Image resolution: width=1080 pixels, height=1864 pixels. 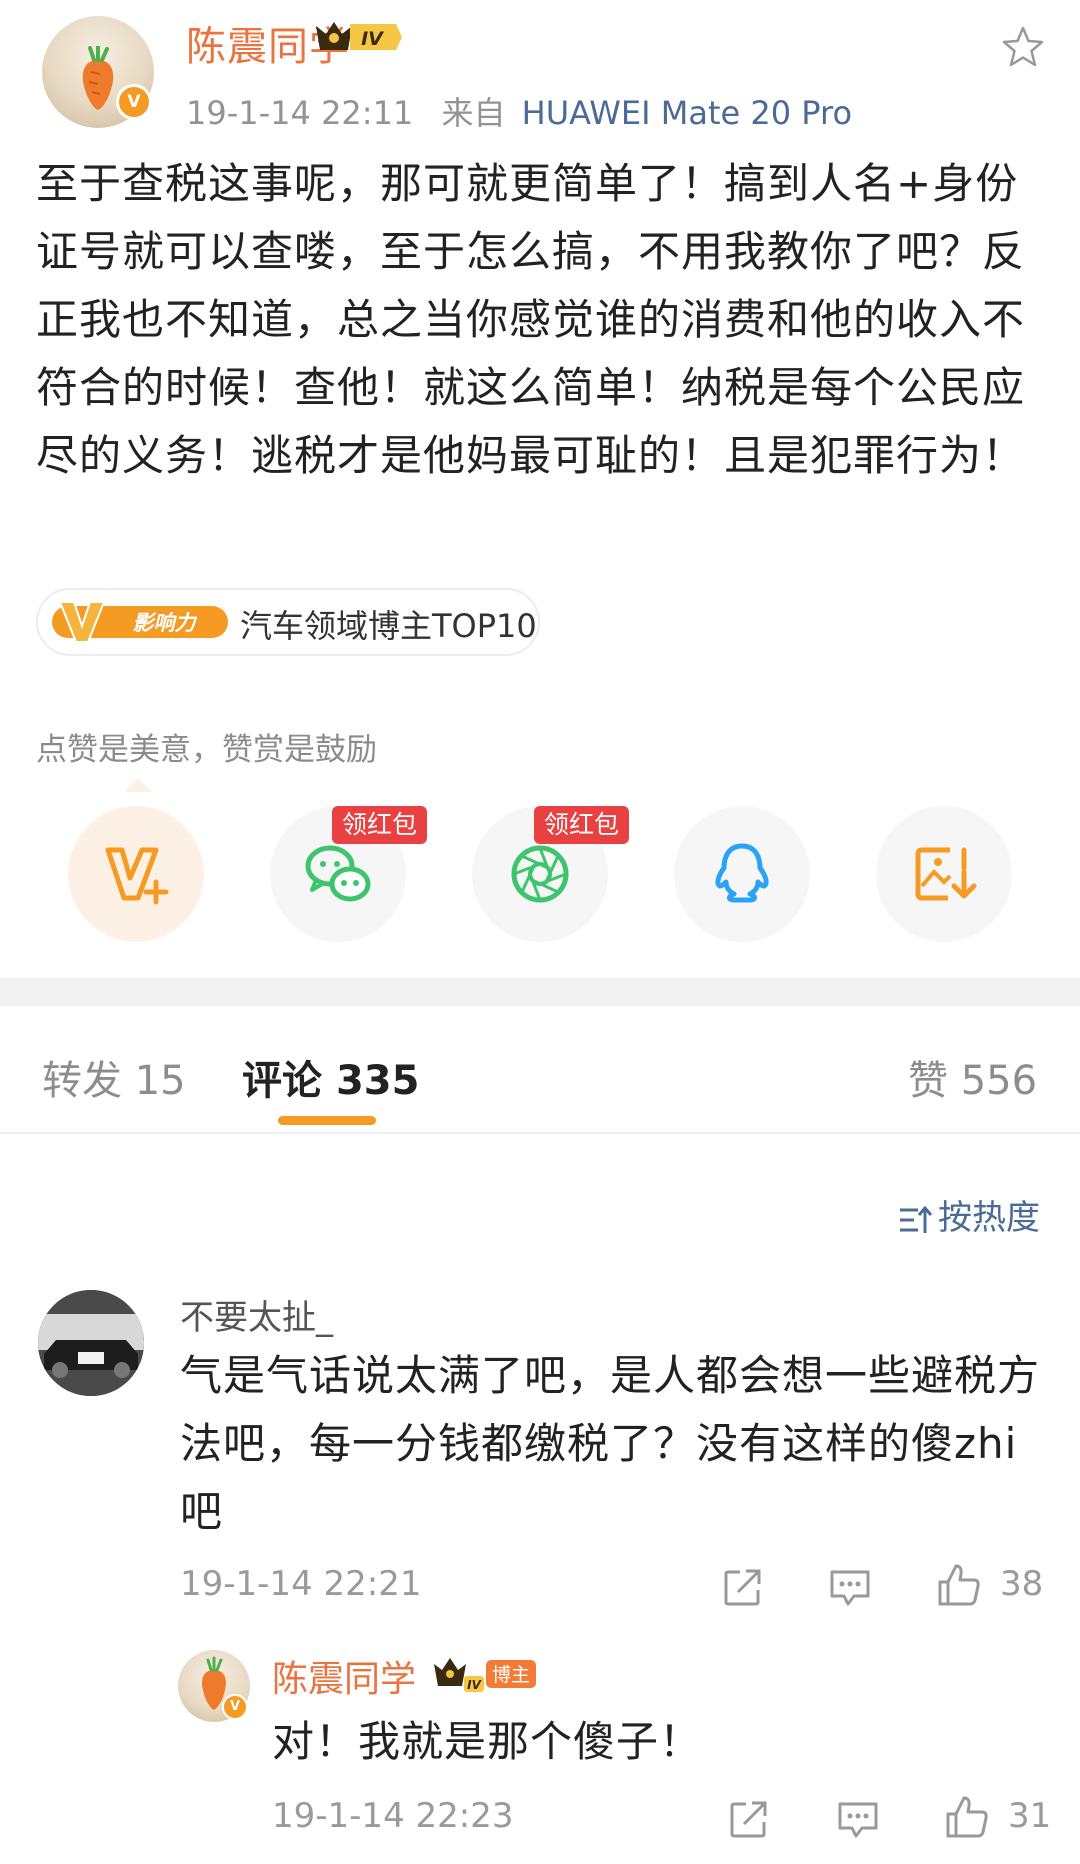 I want to click on tab-repost-label: 转发, so click(x=82, y=1081).